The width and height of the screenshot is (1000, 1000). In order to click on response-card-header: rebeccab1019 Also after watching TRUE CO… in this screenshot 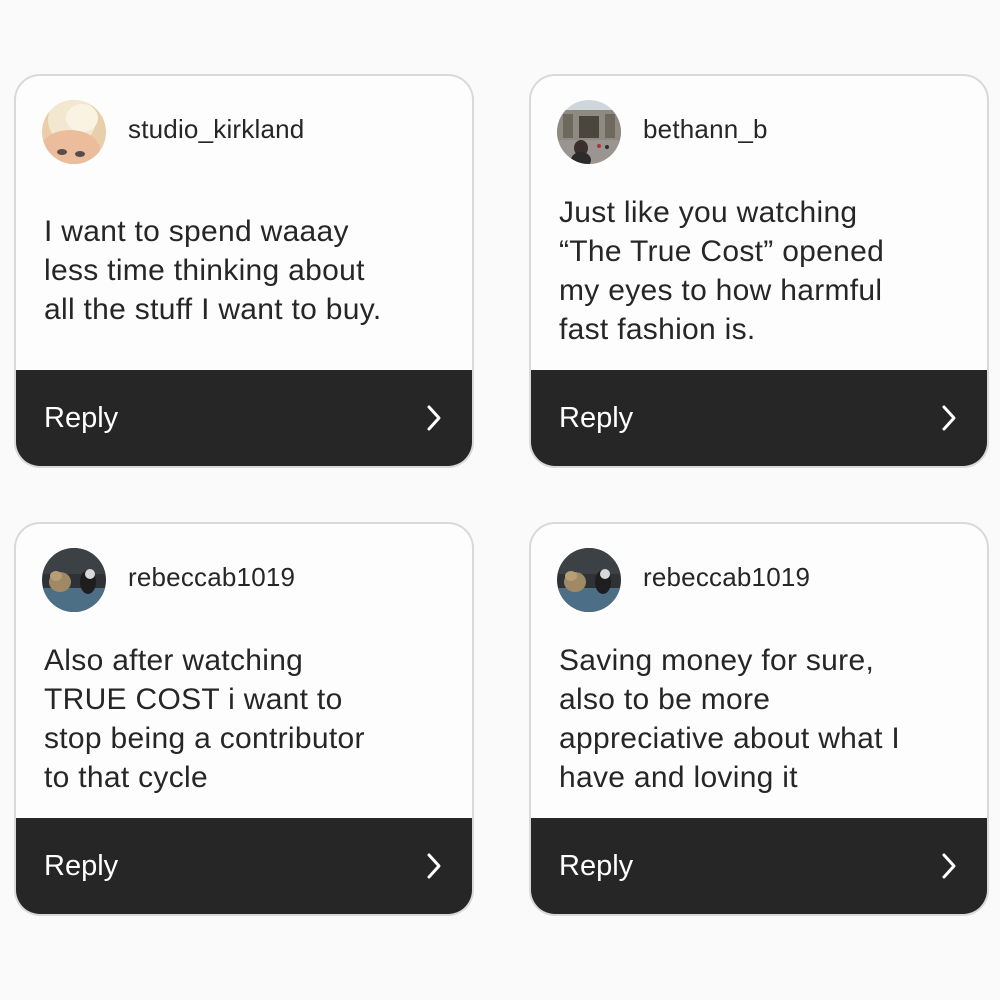, I will do `click(244, 672)`.